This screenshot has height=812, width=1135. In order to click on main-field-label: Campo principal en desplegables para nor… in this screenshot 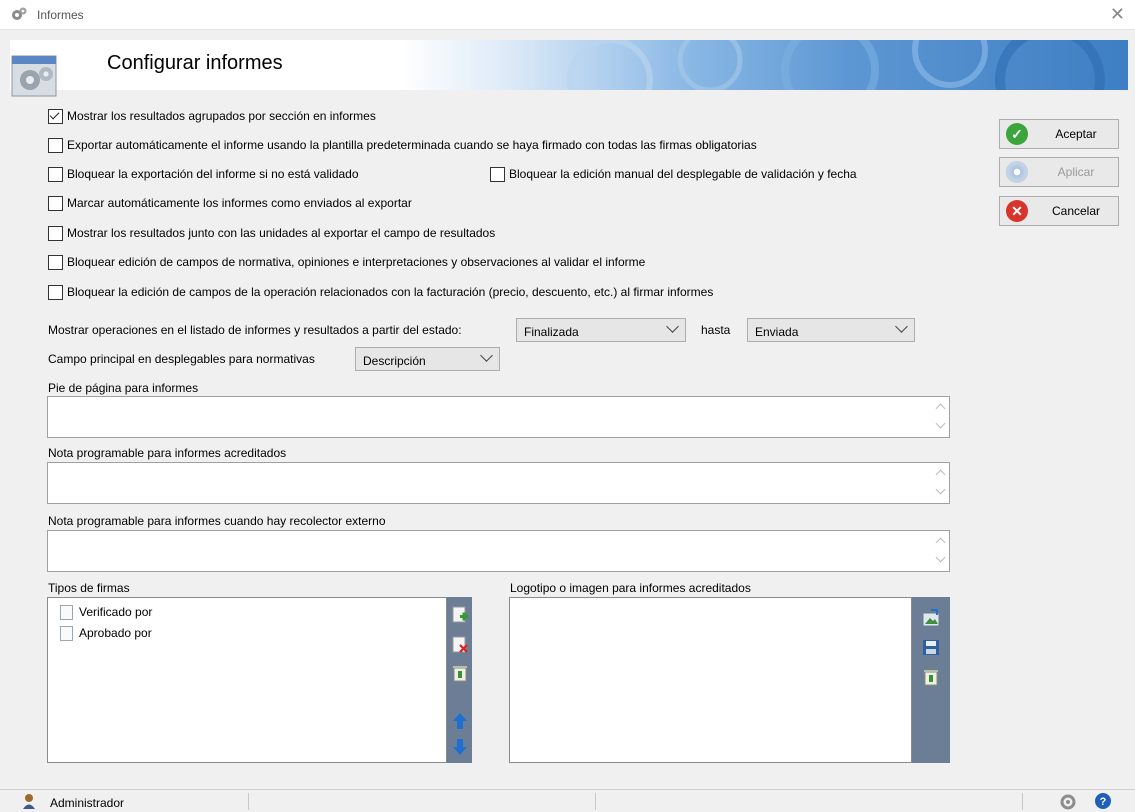, I will do `click(181, 359)`.